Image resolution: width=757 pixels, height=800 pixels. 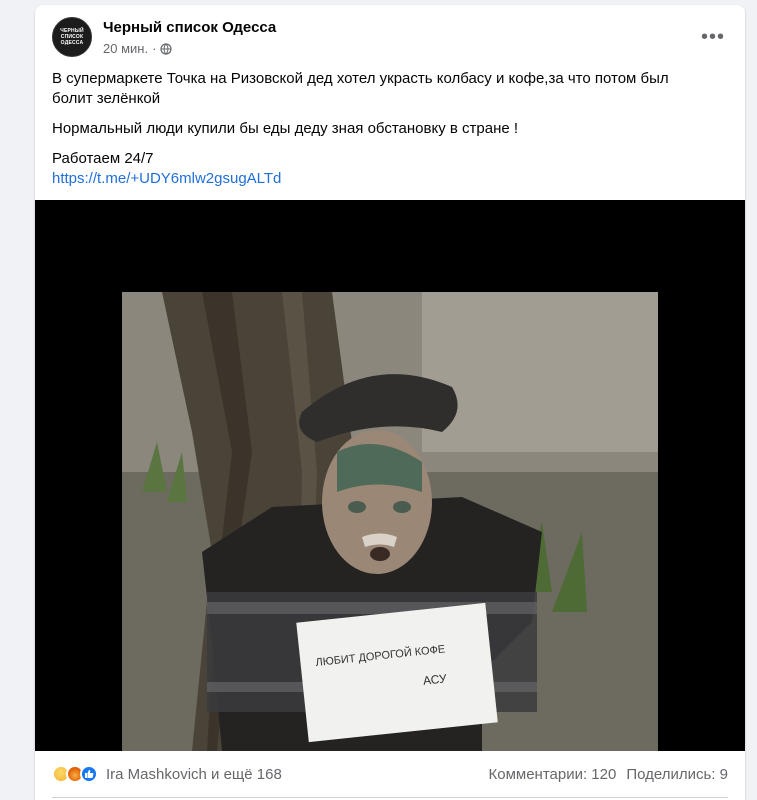 What do you see at coordinates (189, 27) in the screenshot?
I see `page-name-link: Черный список Одесса` at bounding box center [189, 27].